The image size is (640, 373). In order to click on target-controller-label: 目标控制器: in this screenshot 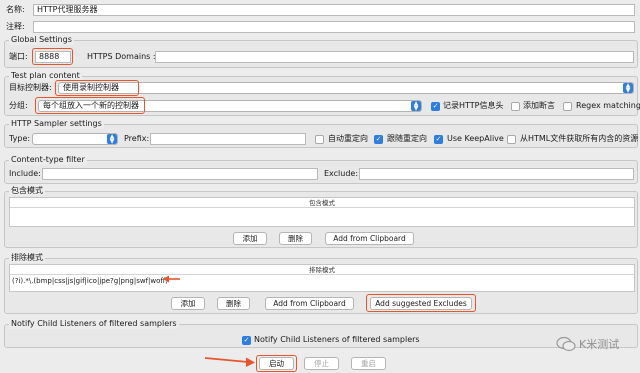, I will do `click(30, 87)`.